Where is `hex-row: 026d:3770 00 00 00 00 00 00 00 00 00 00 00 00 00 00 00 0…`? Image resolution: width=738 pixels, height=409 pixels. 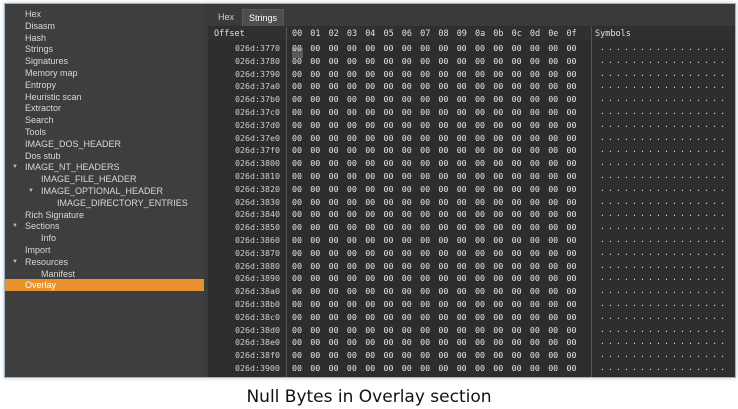 hex-row: 026d:3770 00 00 00 00 00 00 00 00 00 00 00 00 00 00 00 0… is located at coordinates (471, 48).